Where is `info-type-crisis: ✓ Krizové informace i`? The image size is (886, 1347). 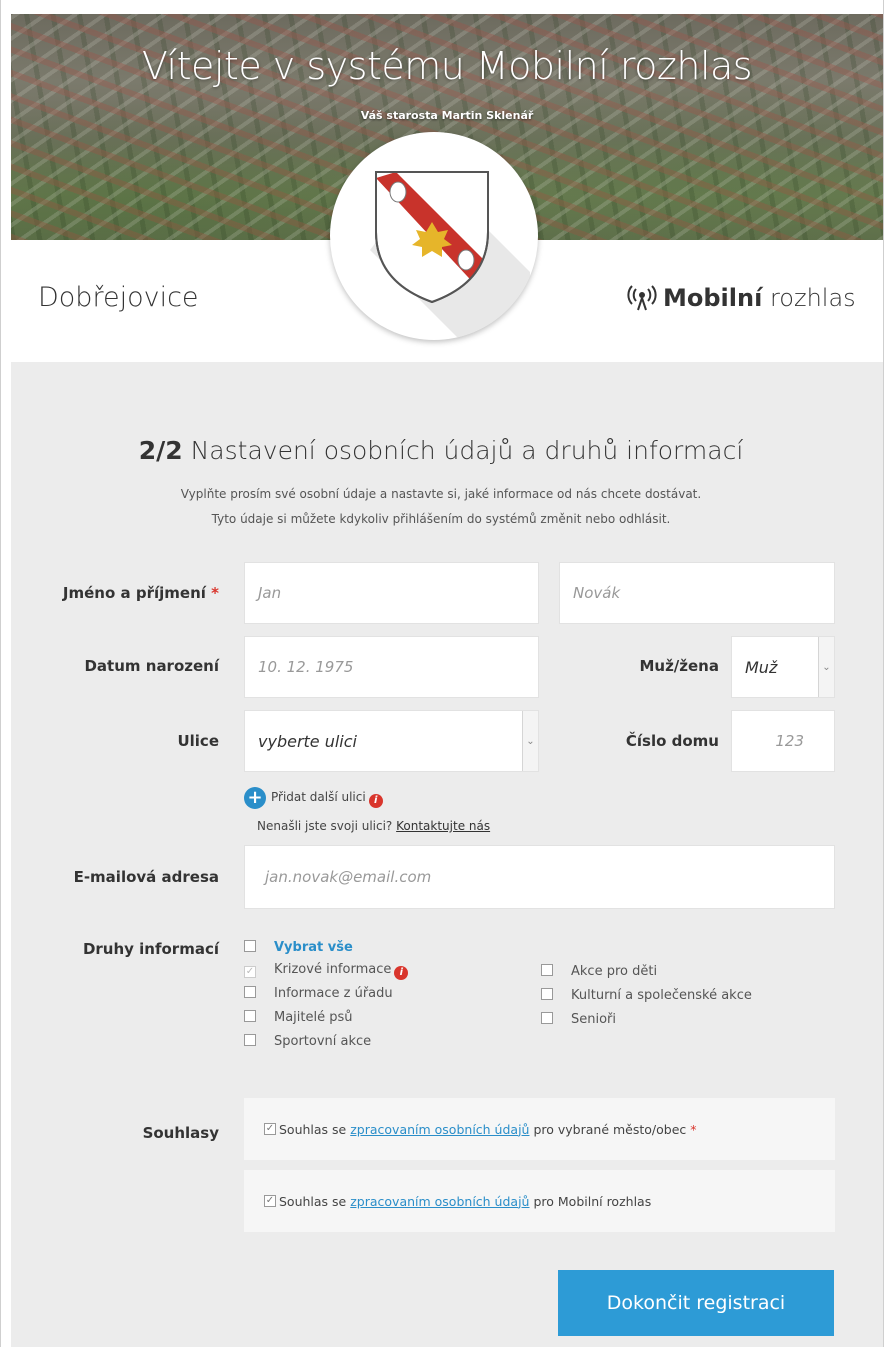 info-type-crisis: ✓ Krizové informace i is located at coordinates (326, 971).